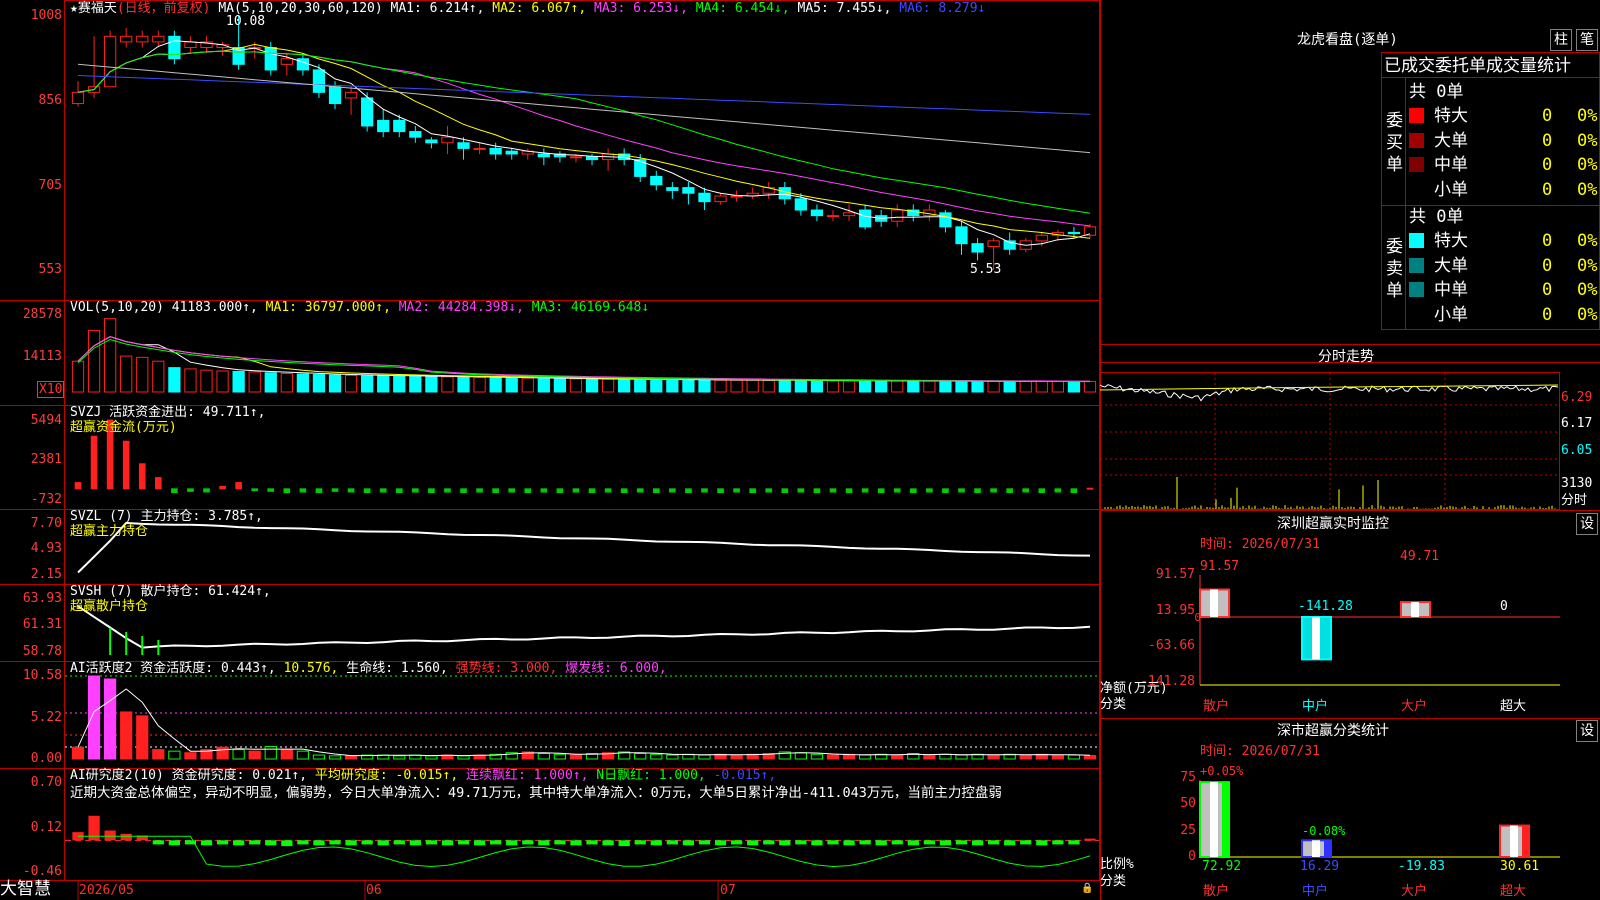 Image resolution: width=1600 pixels, height=900 pixels. What do you see at coordinates (46, 459) in the screenshot?
I see `svzj-axis-tick: 2381` at bounding box center [46, 459].